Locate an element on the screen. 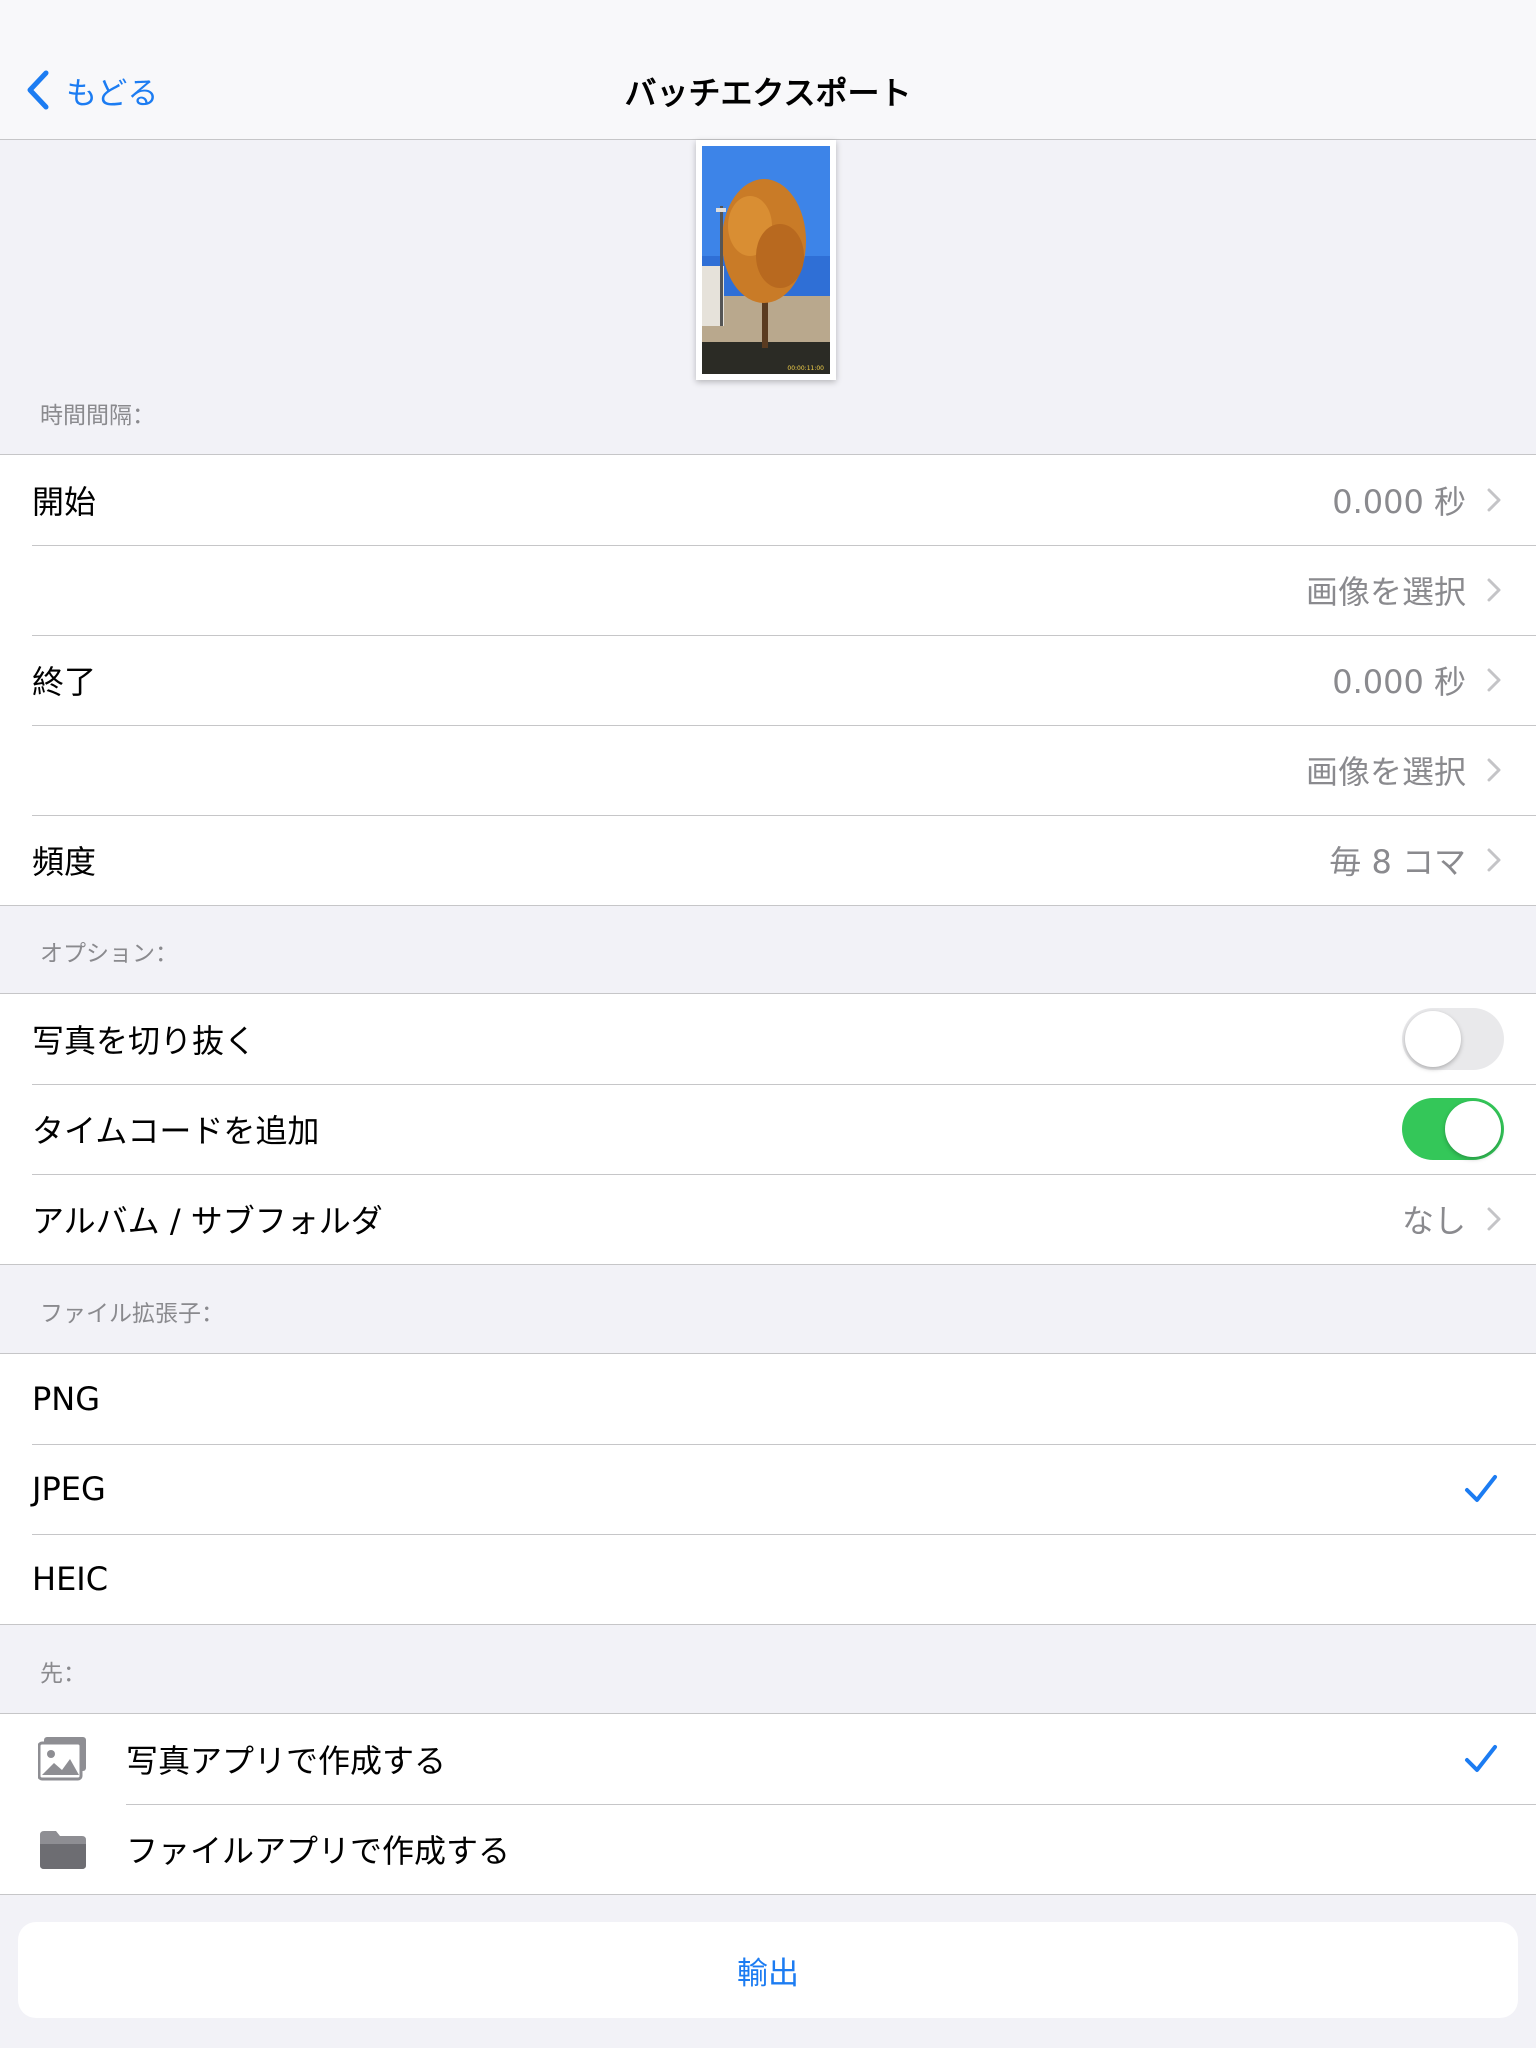 The width and height of the screenshot is (1536, 2048). destination-section-header: 先： is located at coordinates (63, 1674).